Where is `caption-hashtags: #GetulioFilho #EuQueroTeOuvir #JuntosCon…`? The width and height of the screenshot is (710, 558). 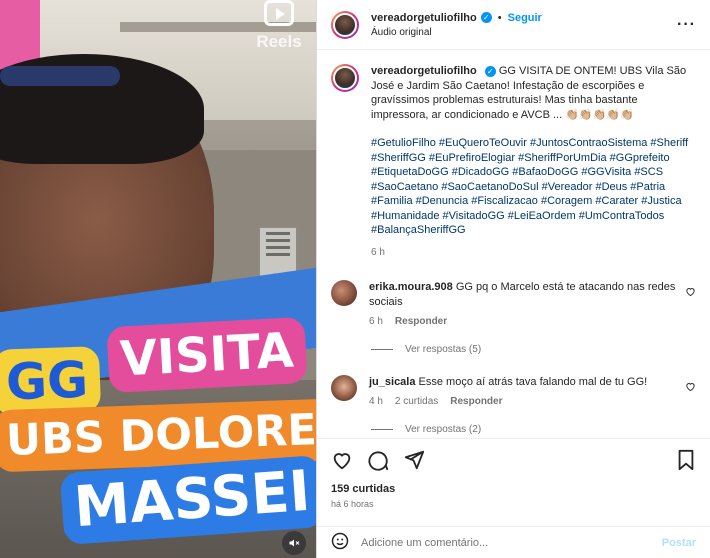
caption-hashtags: #GetulioFilho #EuQueroTeOuvir #JuntosCon… is located at coordinates (531, 187).